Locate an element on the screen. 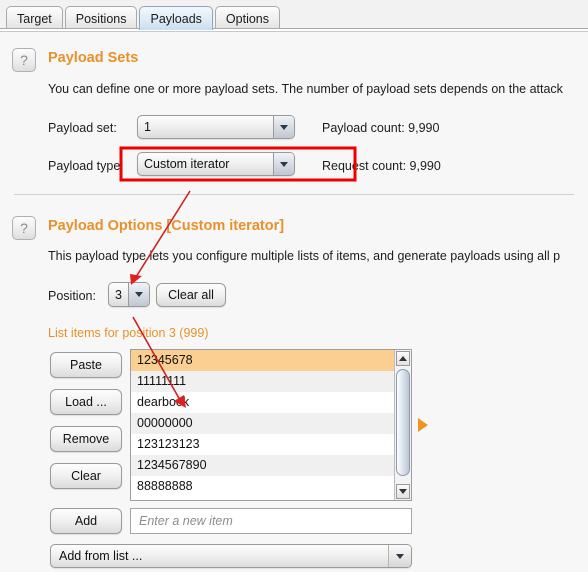  right-triangle-marker-icon is located at coordinates (423, 425).